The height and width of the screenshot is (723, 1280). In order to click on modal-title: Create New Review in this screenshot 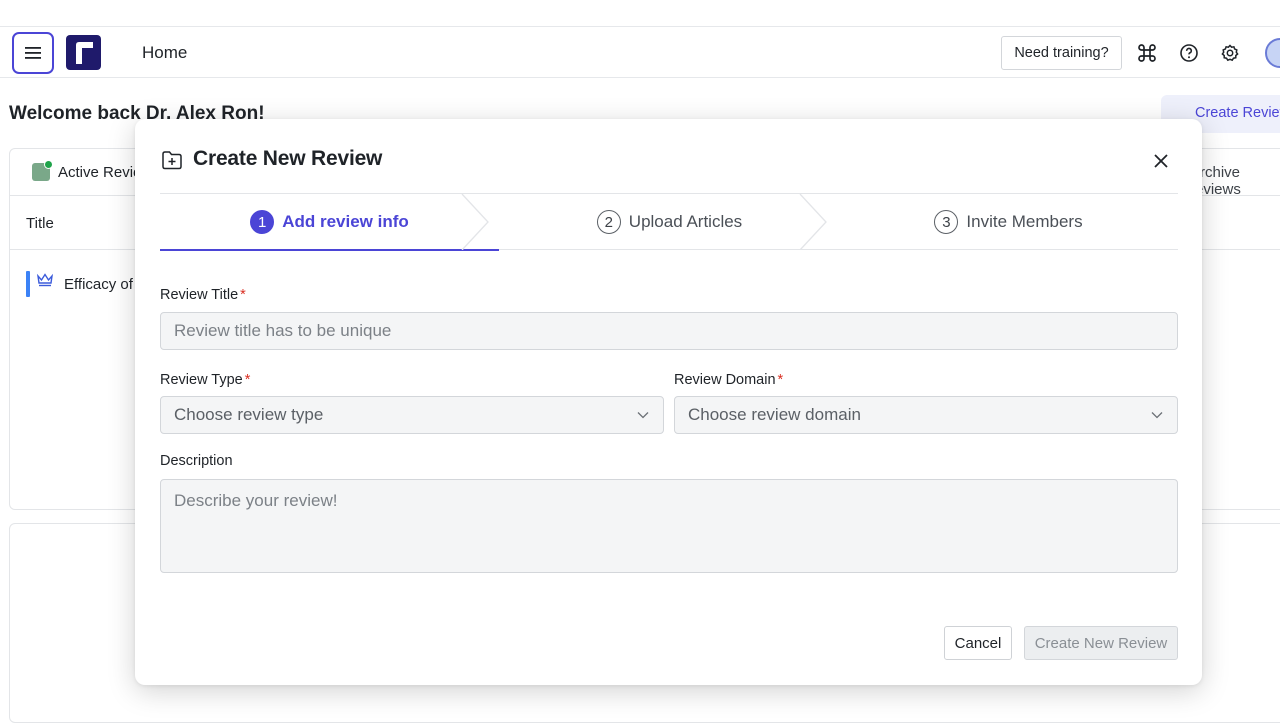, I will do `click(288, 158)`.